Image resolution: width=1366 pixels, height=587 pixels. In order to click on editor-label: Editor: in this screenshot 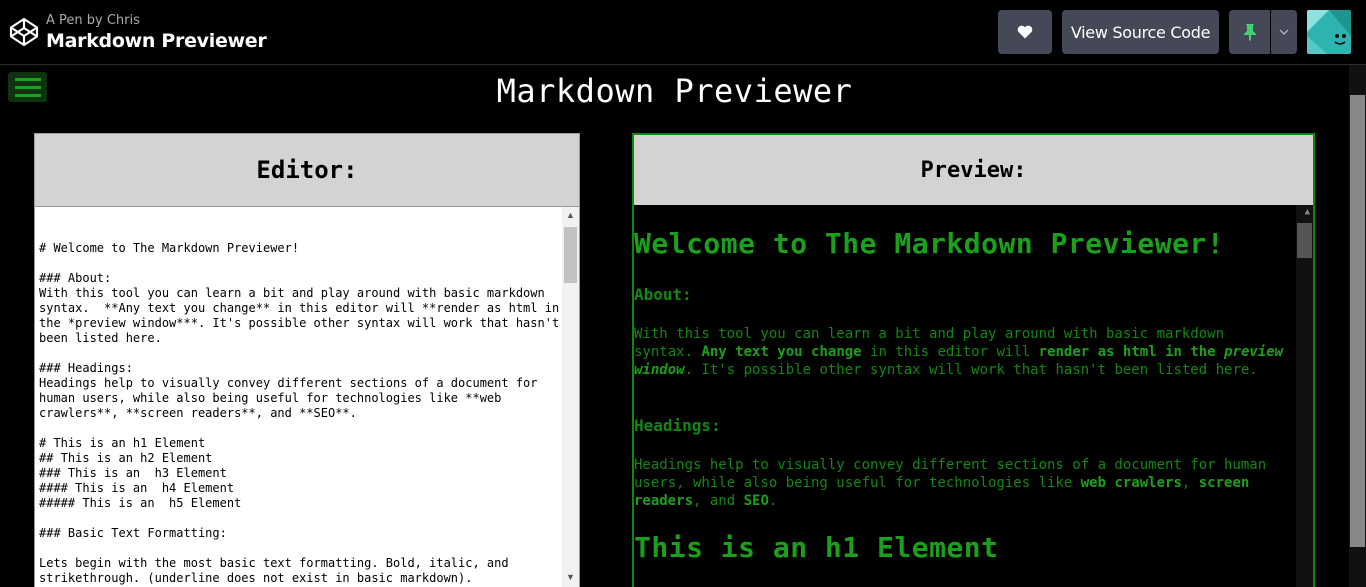, I will do `click(307, 170)`.